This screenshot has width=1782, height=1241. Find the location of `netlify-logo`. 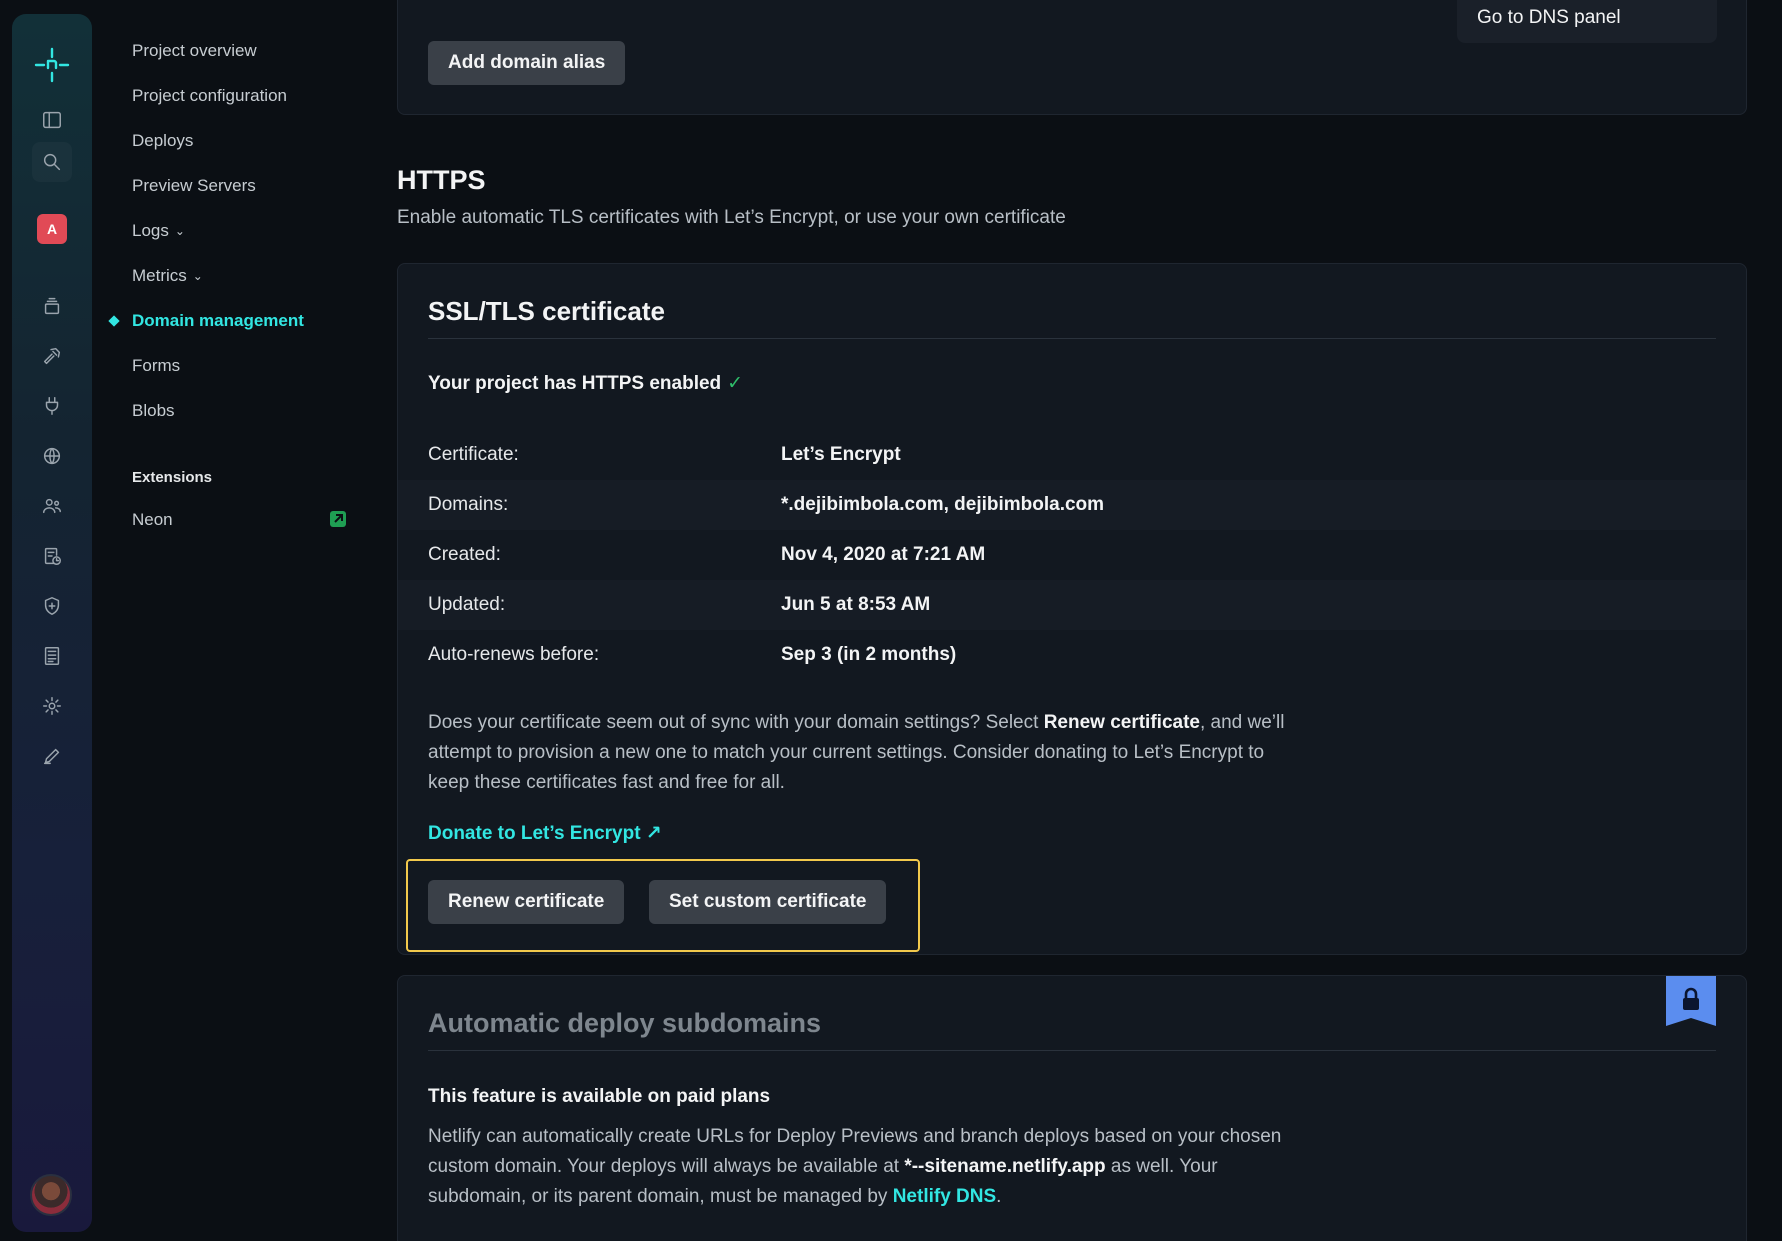

netlify-logo is located at coordinates (52, 65).